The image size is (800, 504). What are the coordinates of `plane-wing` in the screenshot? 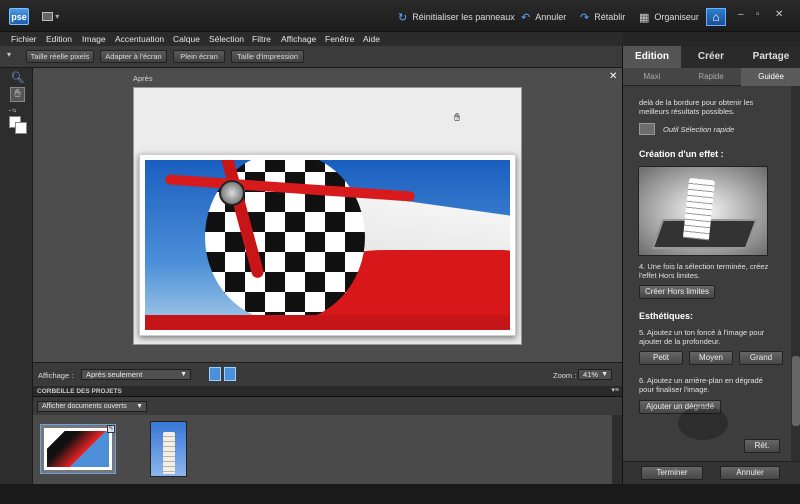 It's located at (327, 322).